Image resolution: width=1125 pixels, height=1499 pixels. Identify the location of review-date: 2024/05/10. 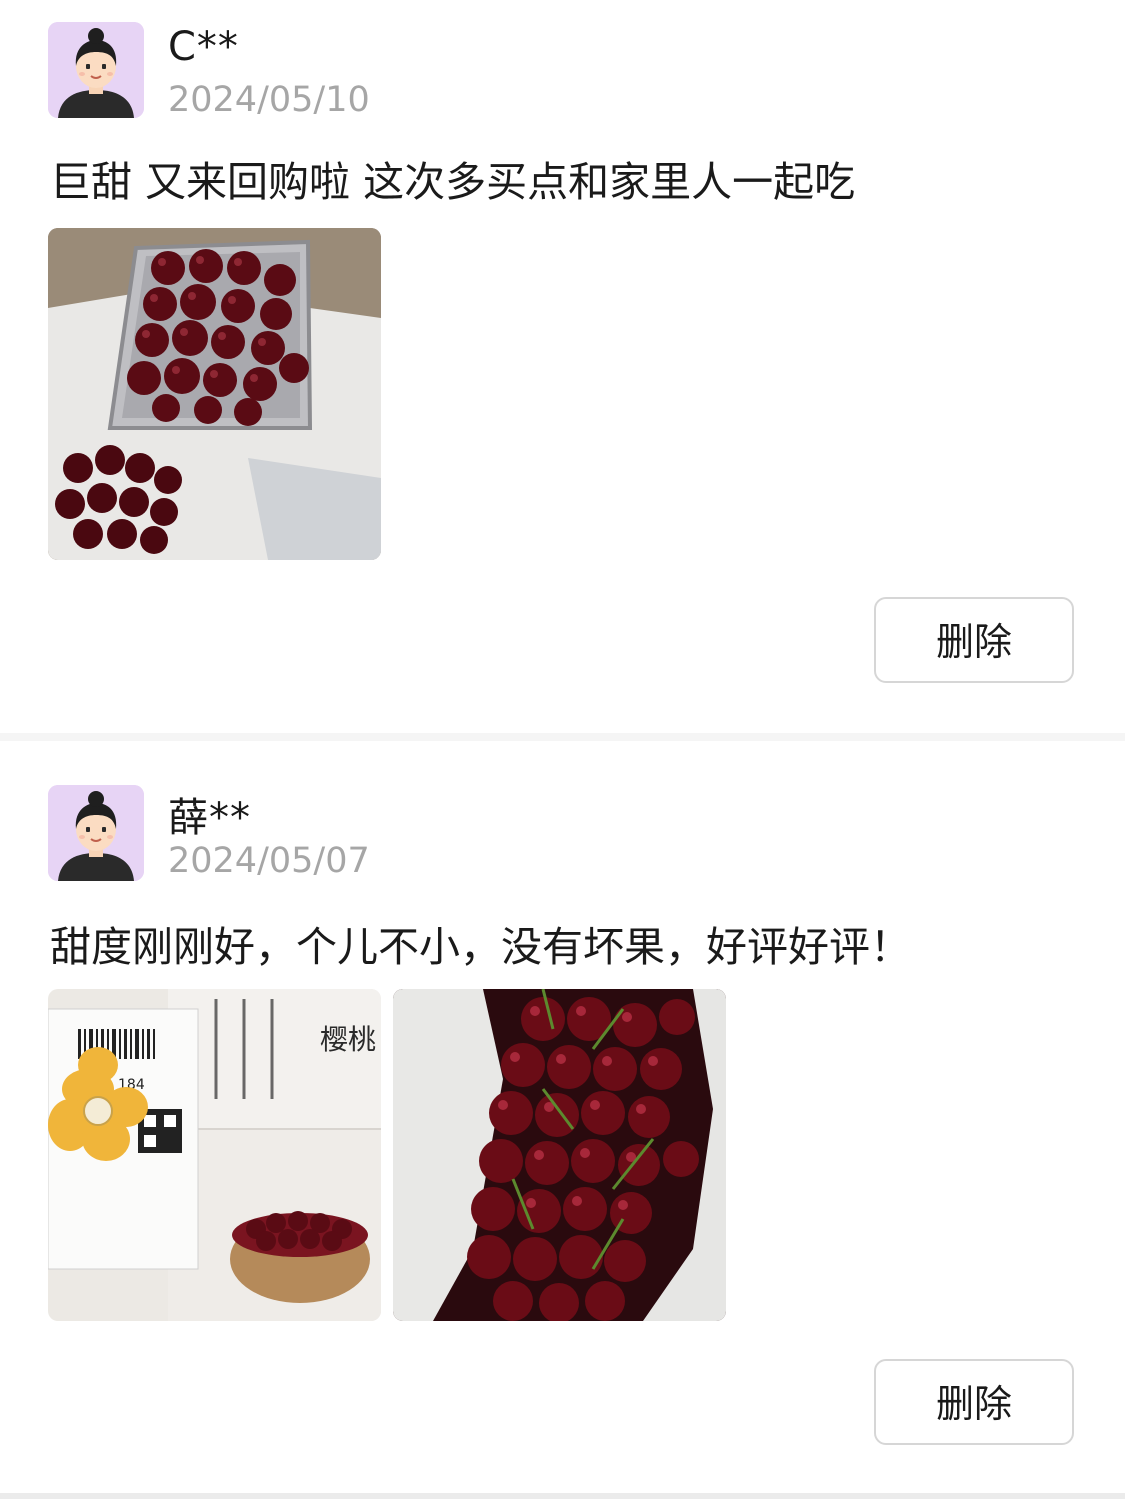
(269, 100).